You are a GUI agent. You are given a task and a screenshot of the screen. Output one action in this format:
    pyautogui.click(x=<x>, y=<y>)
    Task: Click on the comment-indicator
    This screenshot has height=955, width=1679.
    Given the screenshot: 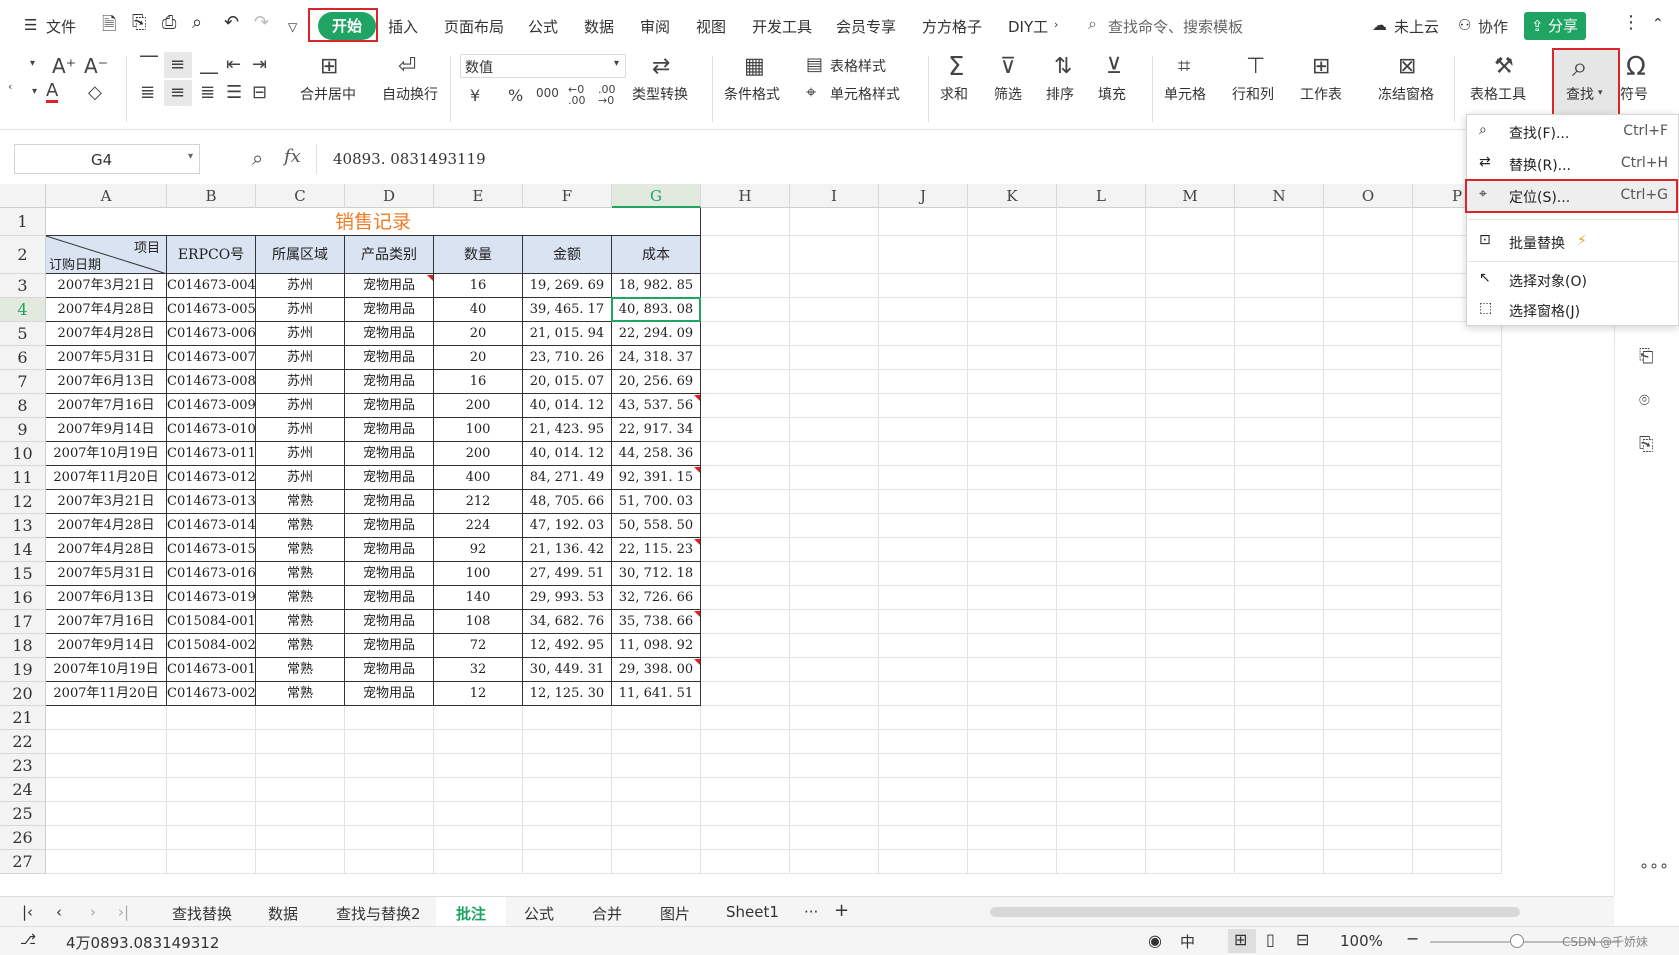 What is the action you would take?
    pyautogui.click(x=697, y=398)
    